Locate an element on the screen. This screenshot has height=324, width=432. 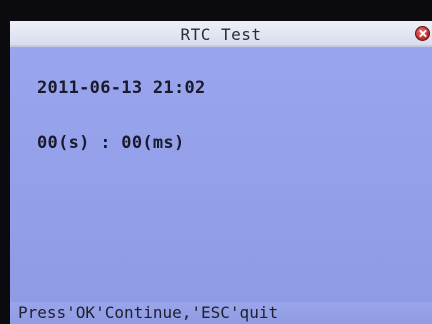
rtc-timer: 00(s) : 00(ms) is located at coordinates (111, 143).